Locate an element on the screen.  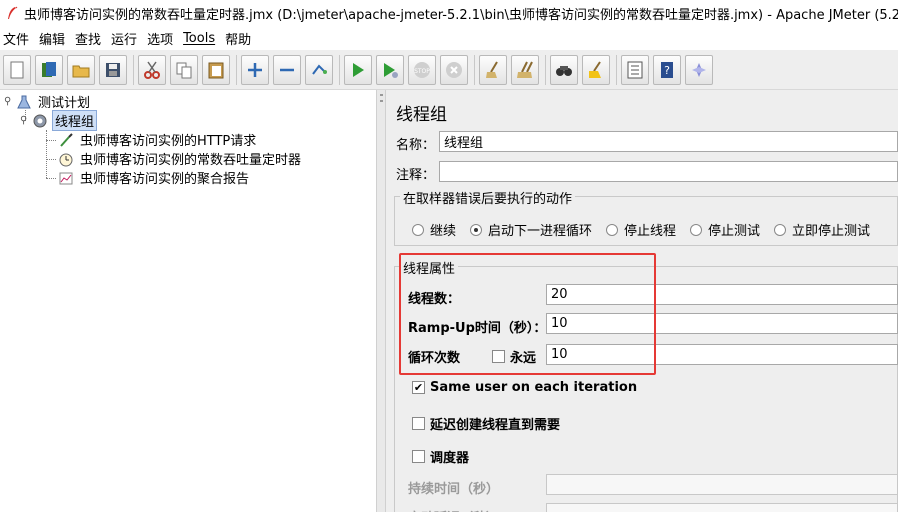
collapse-icon is located at coordinates (287, 69).